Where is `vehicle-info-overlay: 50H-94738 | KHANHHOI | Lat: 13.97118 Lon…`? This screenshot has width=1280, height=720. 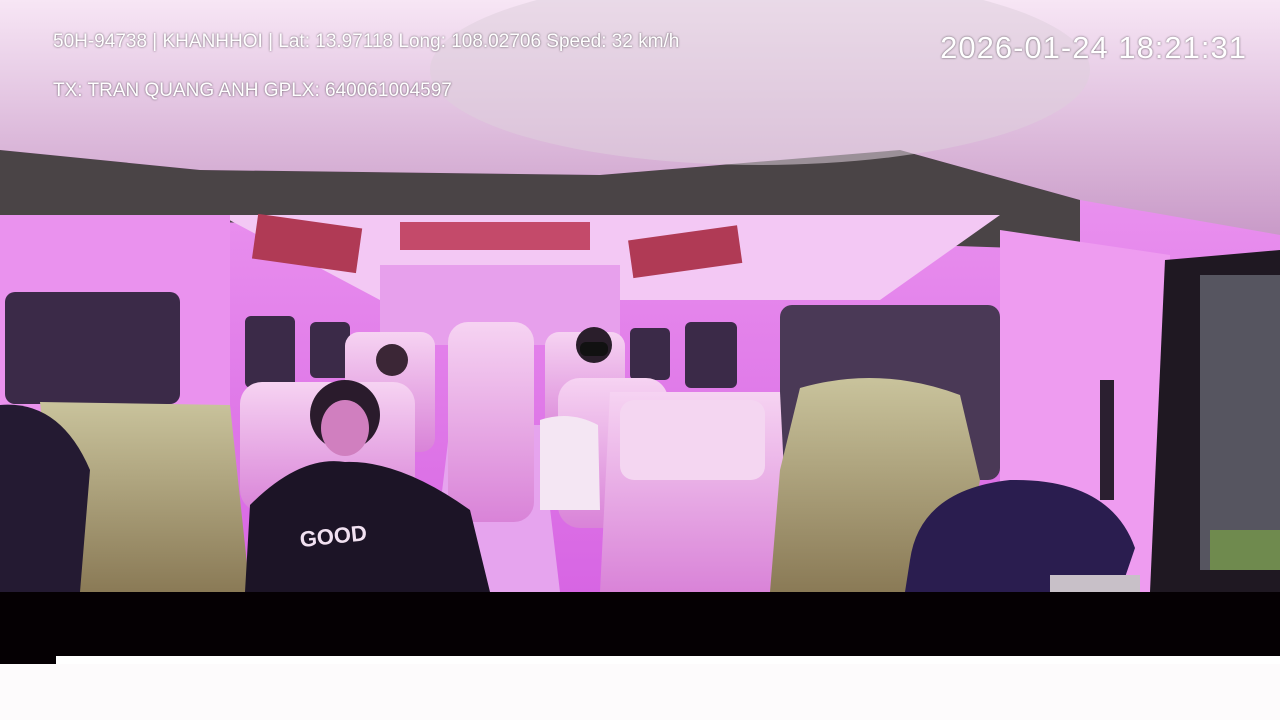
vehicle-info-overlay: 50H-94738 | KHANHHOI | Lat: 13.97118 Lon… is located at coordinates (366, 41).